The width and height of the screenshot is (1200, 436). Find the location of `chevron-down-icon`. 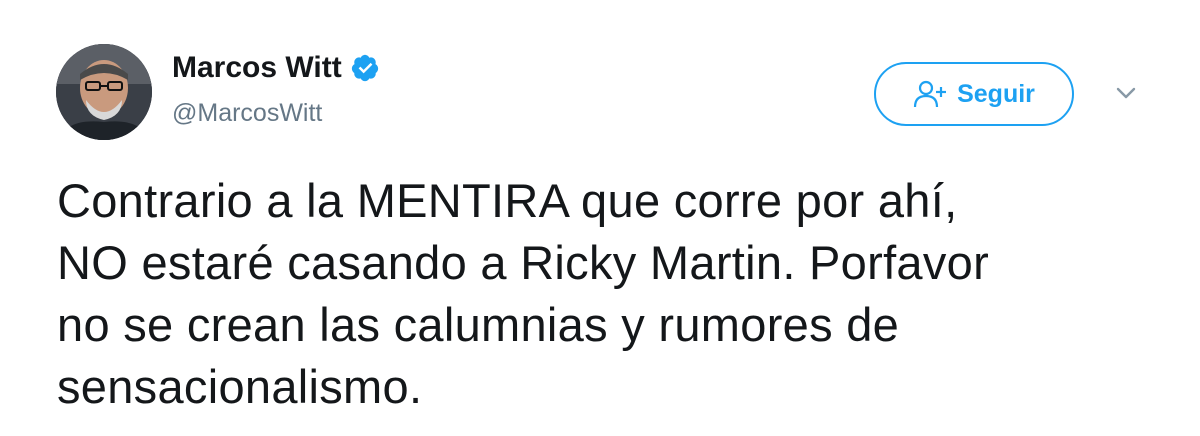

chevron-down-icon is located at coordinates (1126, 93).